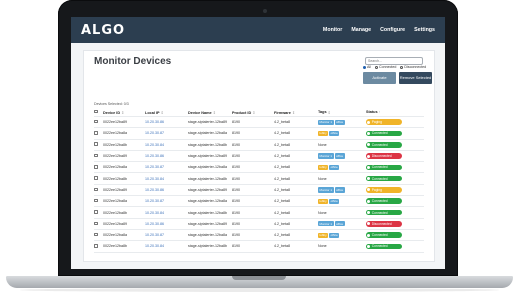  Describe the element at coordinates (392, 30) in the screenshot. I see `nav-configure: Configure` at that location.